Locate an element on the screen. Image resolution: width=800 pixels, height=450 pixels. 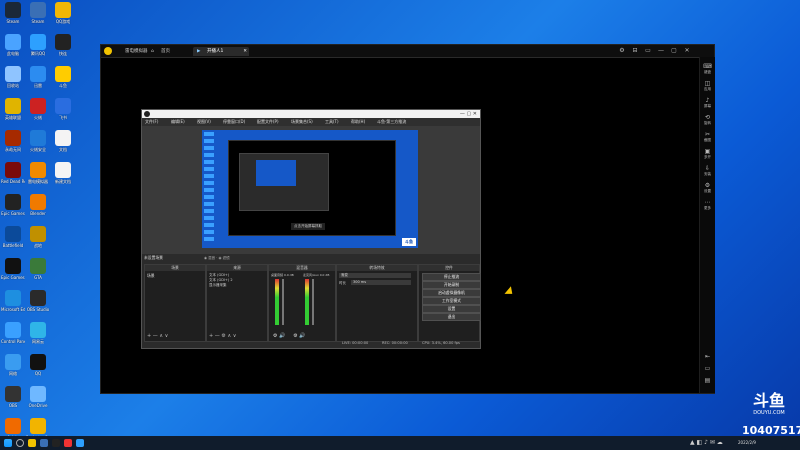
desktop-shortcut: 英雄联盟 is located at coordinates (13, 109).